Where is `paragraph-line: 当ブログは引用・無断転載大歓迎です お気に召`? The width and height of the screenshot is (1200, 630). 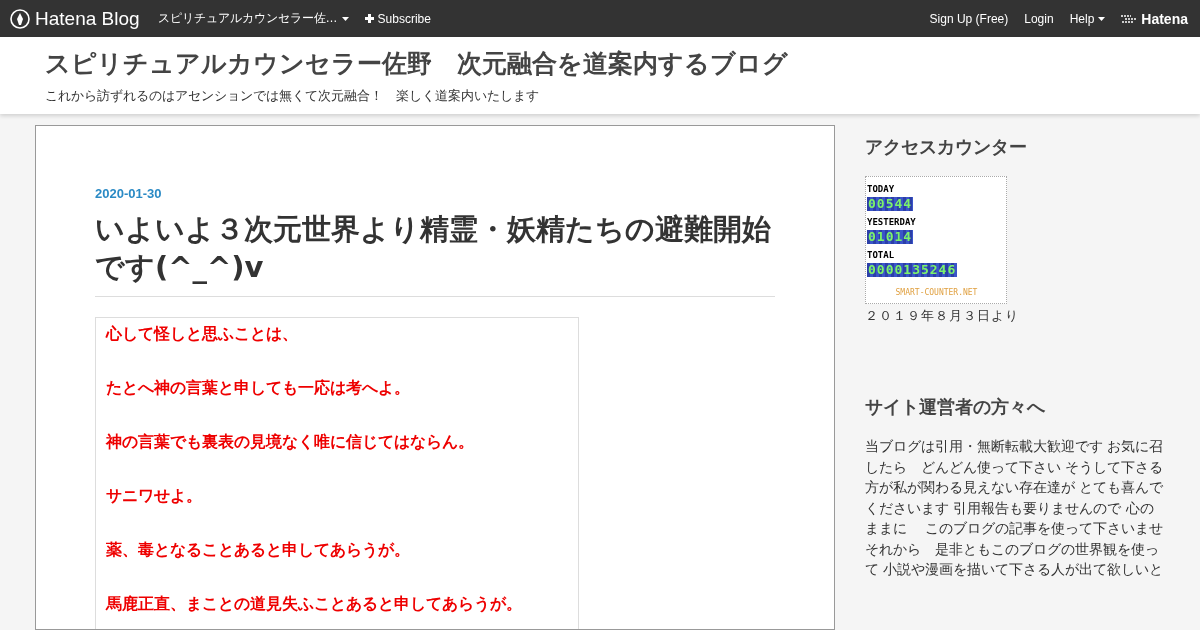 paragraph-line: 当ブログは引用・無断転載大歓迎です お気に召 is located at coordinates (1015, 446).